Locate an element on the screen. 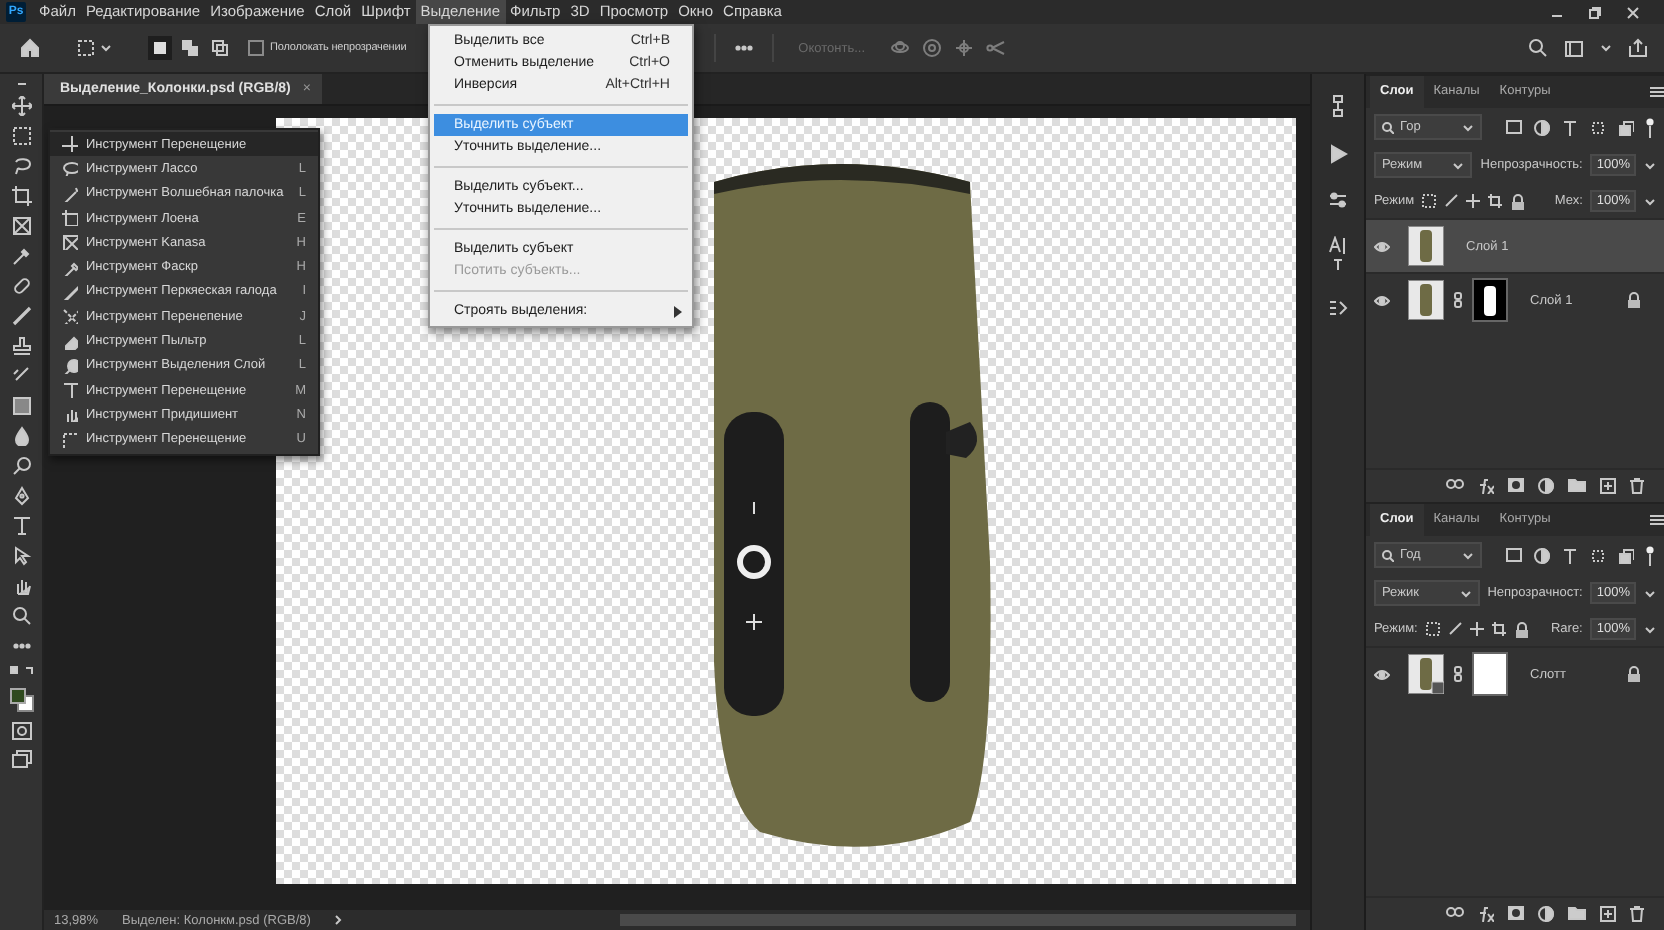  share-icon is located at coordinates (1638, 48).